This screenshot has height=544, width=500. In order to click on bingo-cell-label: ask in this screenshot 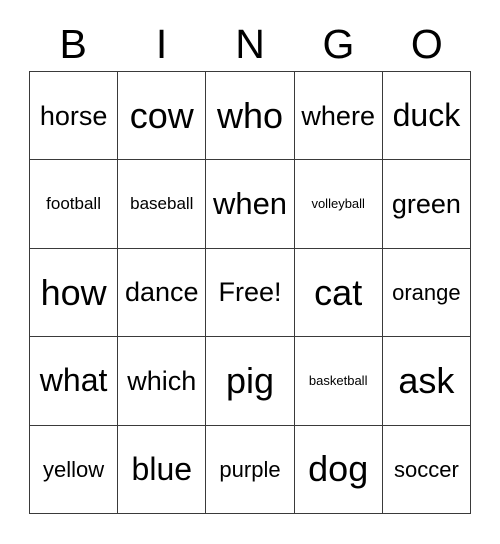, I will do `click(426, 380)`.